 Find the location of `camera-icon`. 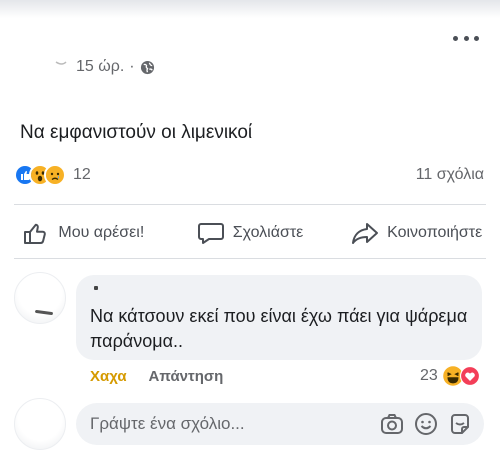

camera-icon is located at coordinates (392, 424).